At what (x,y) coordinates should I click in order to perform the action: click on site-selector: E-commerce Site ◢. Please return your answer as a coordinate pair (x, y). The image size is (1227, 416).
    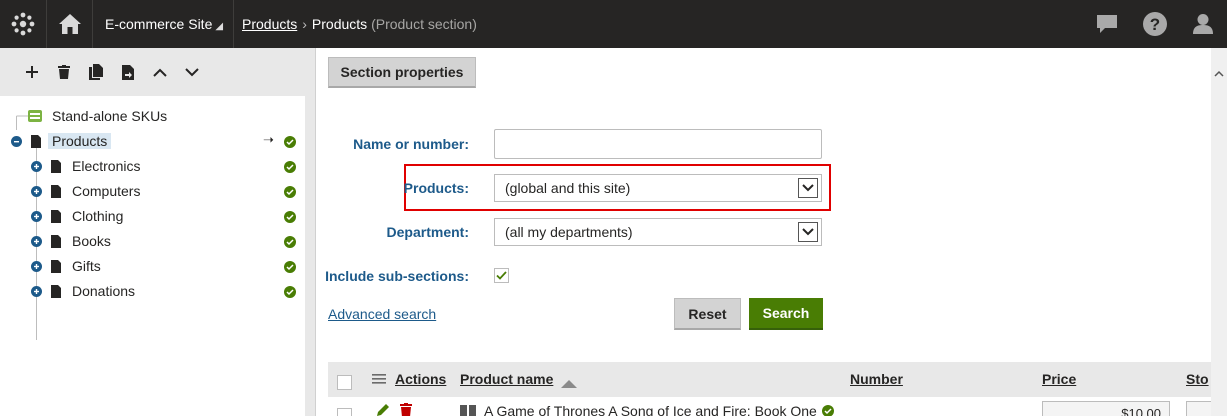
    Looking at the image, I should click on (163, 24).